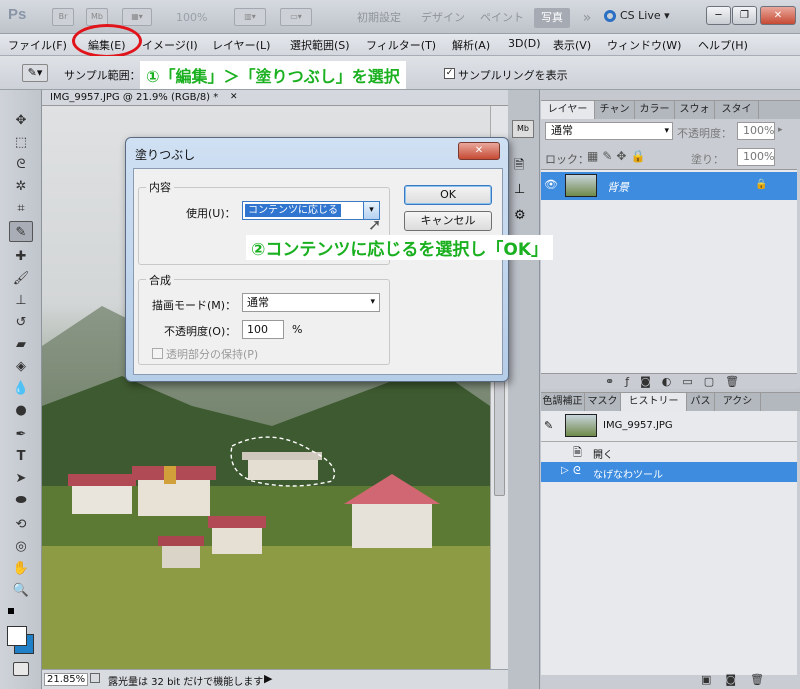 Image resolution: width=800 pixels, height=689 pixels. I want to click on layers-list: 👁 背景 🔒, so click(669, 274).